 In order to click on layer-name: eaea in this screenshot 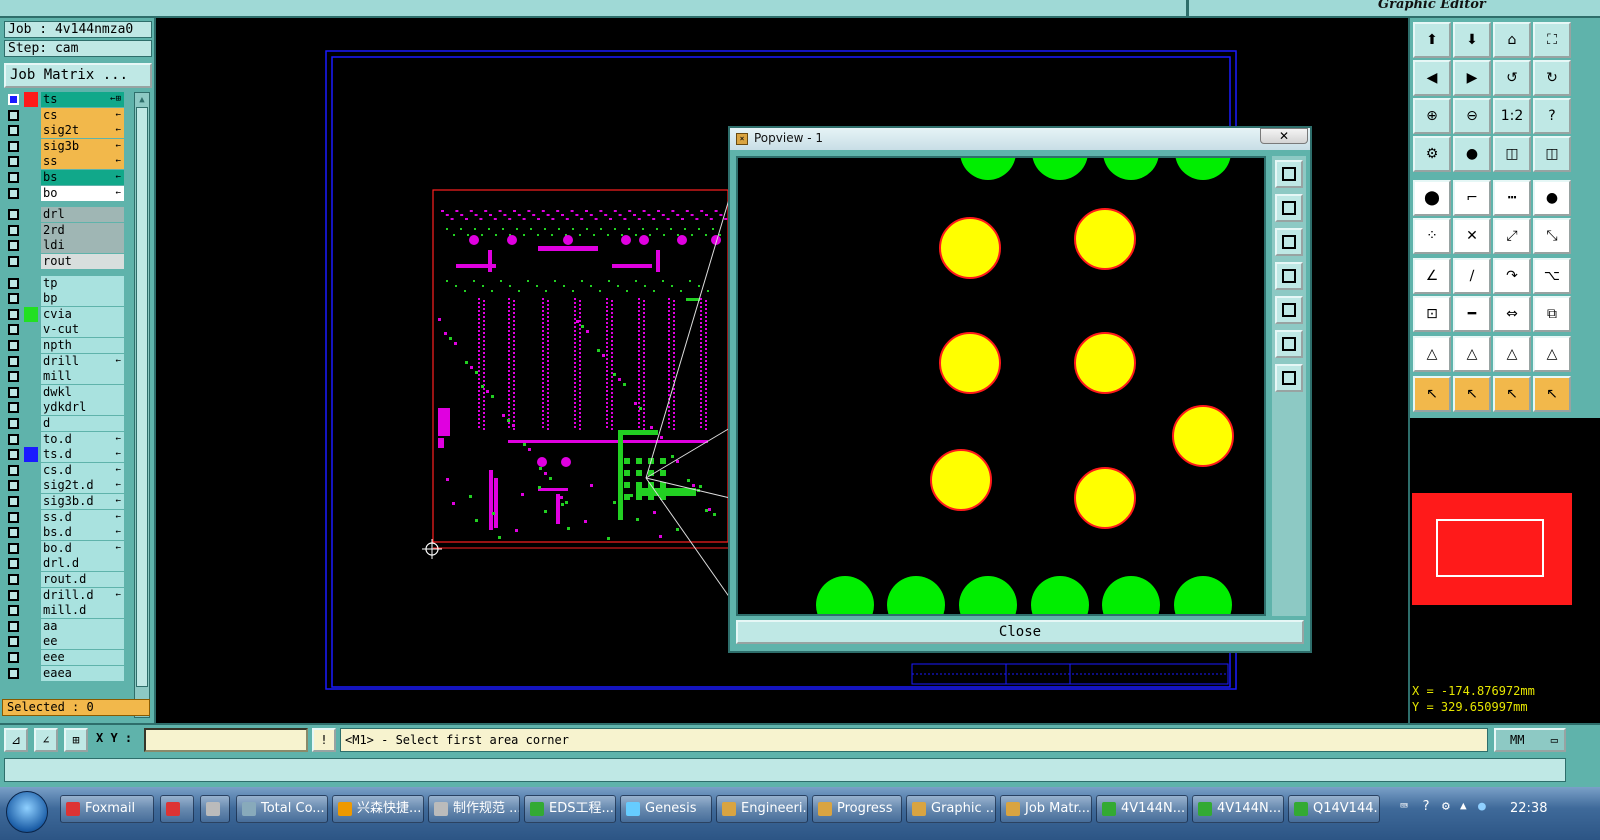, I will do `click(82, 673)`.